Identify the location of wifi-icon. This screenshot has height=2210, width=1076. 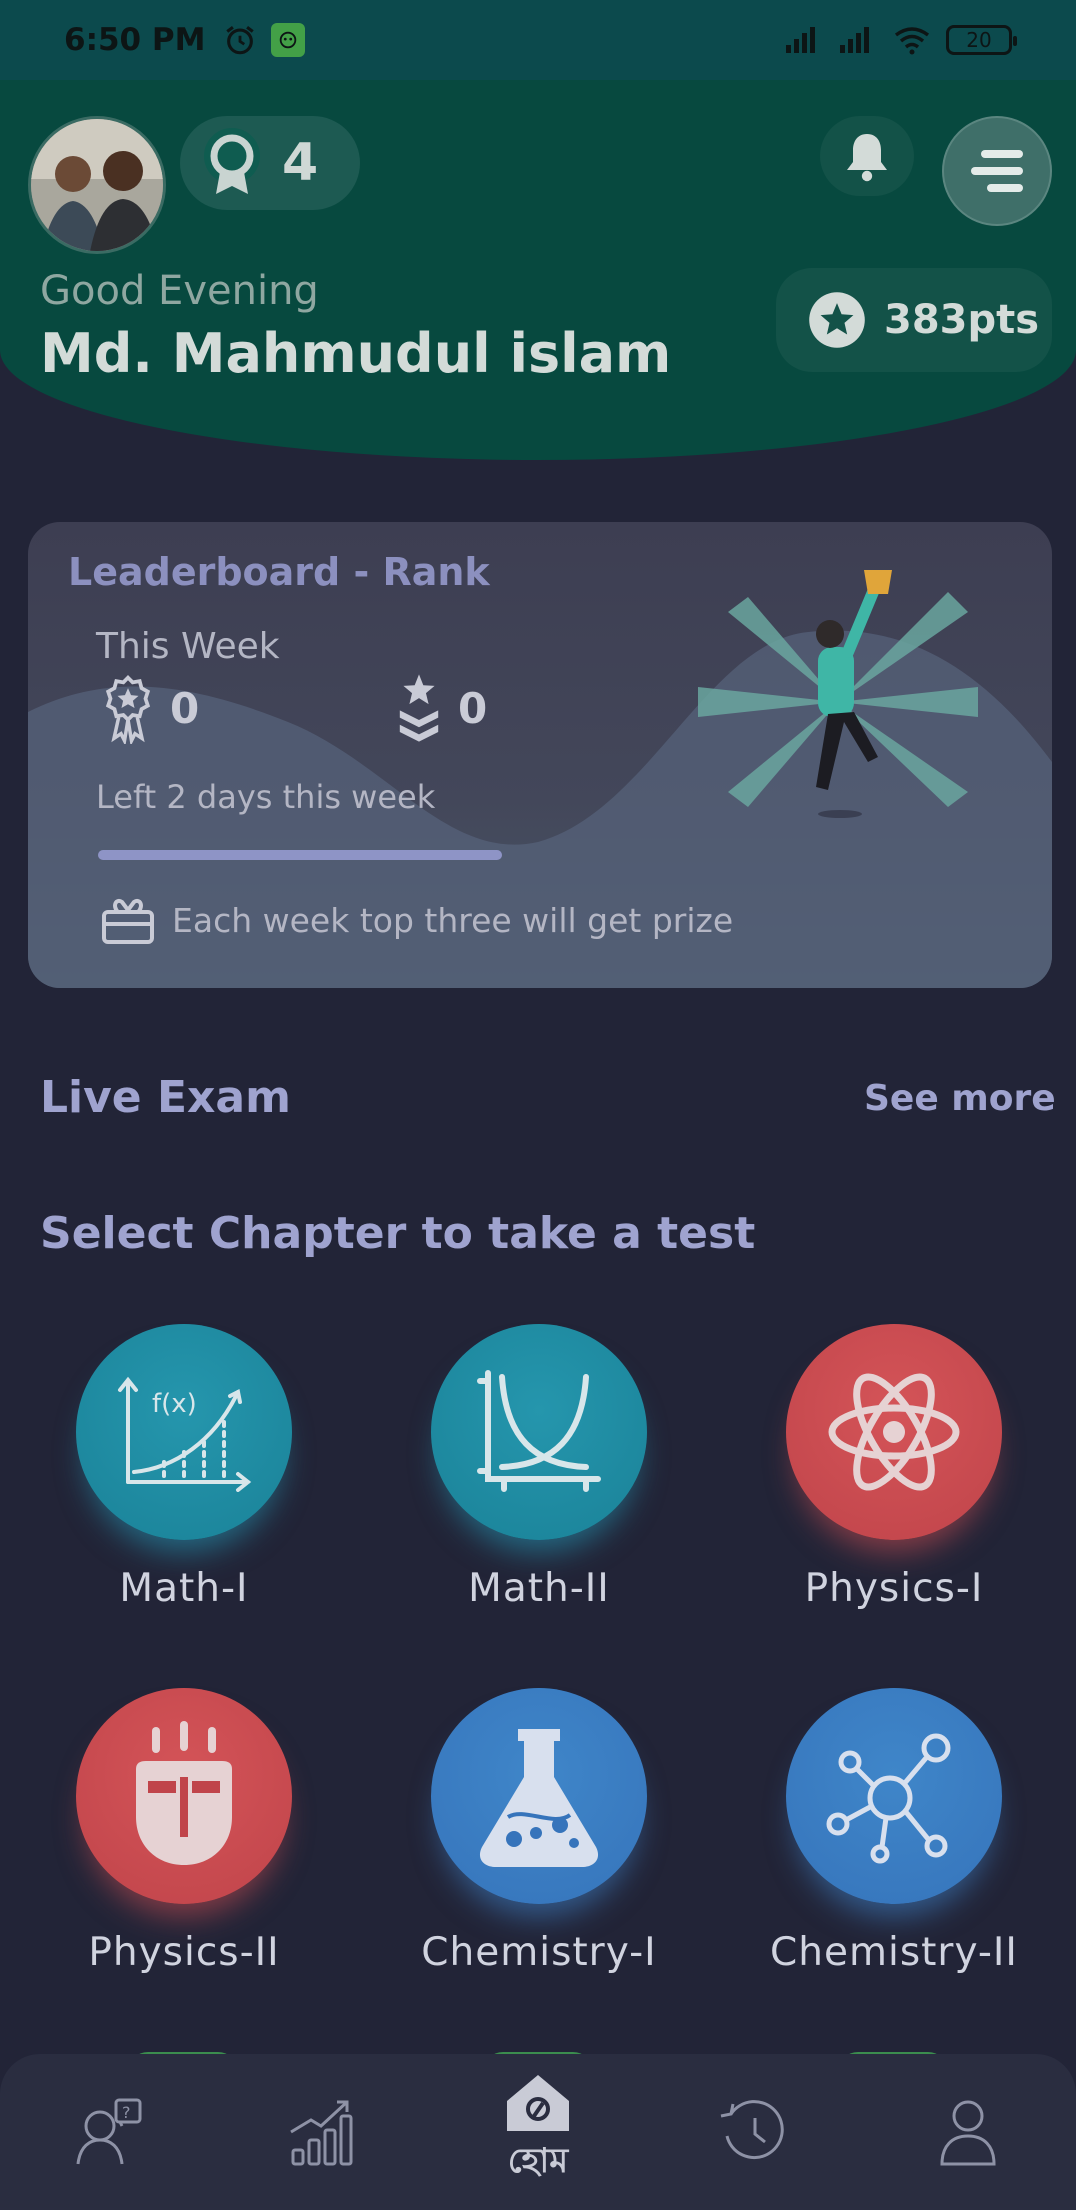
(912, 41).